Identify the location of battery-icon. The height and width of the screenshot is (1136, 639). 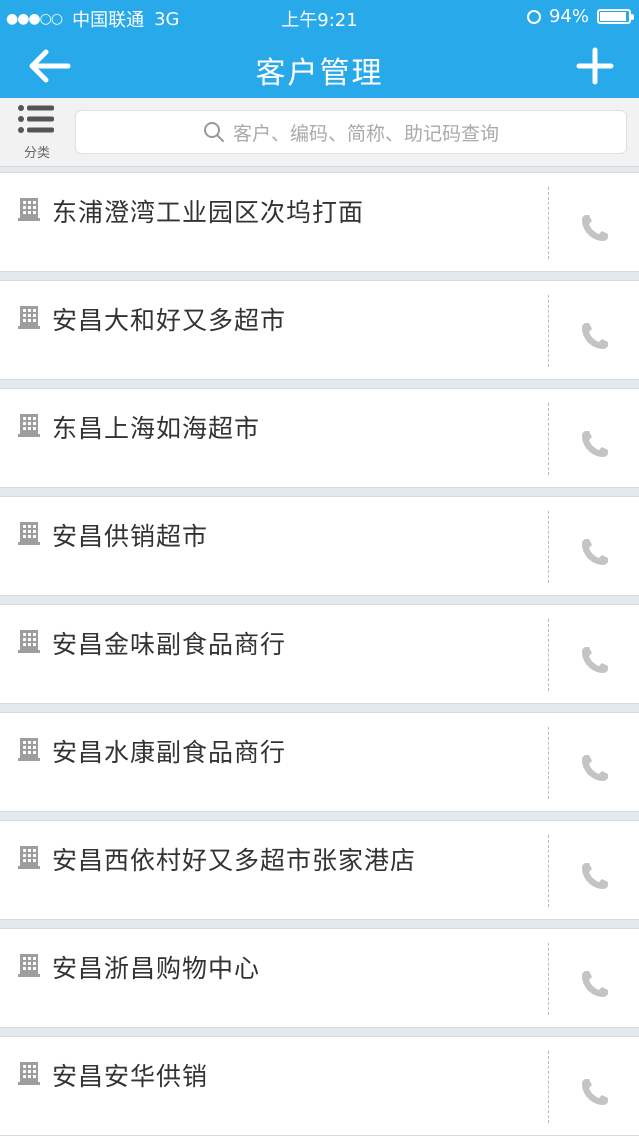
(615, 16).